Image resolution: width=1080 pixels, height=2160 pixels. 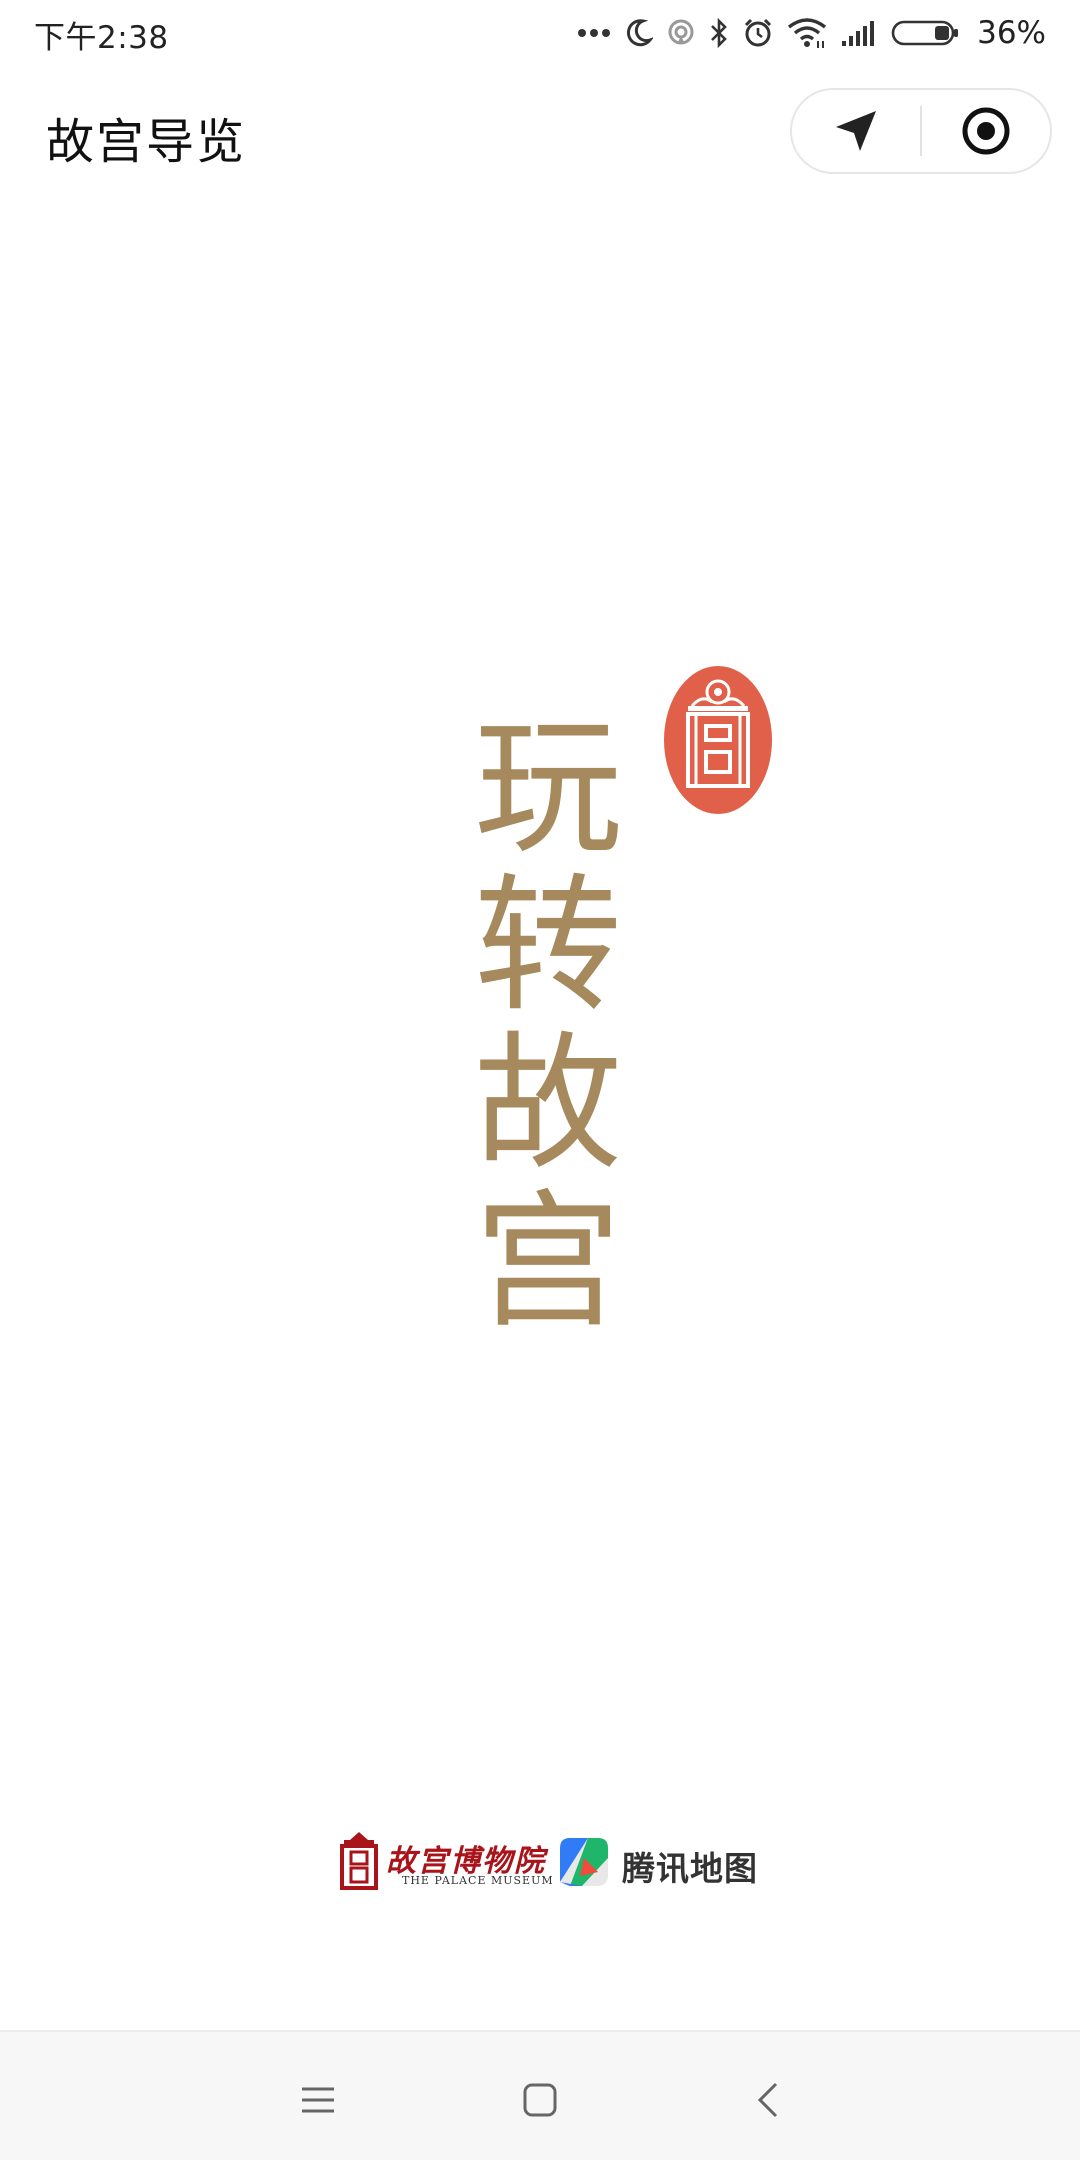 What do you see at coordinates (146, 142) in the screenshot?
I see `page-title: 故宫导览` at bounding box center [146, 142].